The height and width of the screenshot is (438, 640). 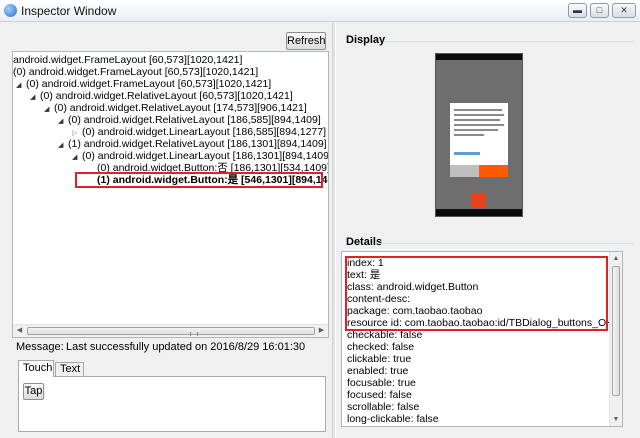 I want to click on maximize-button: □, so click(x=599, y=10).